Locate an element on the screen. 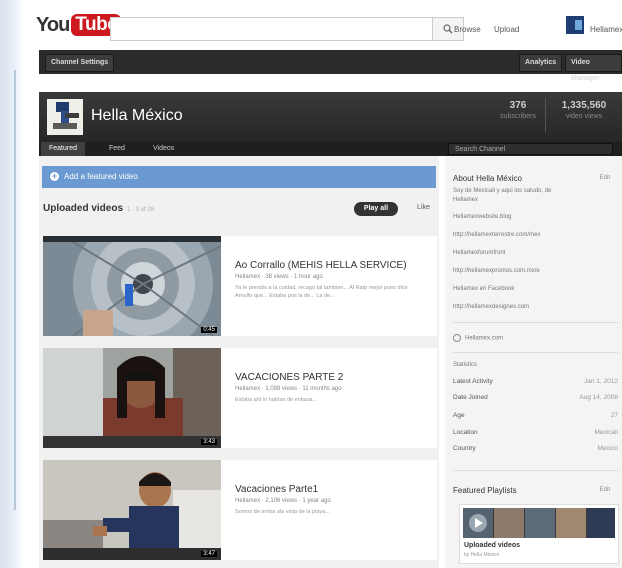  add-featured-video-bar: + Add a featured video is located at coordinates (239, 177).